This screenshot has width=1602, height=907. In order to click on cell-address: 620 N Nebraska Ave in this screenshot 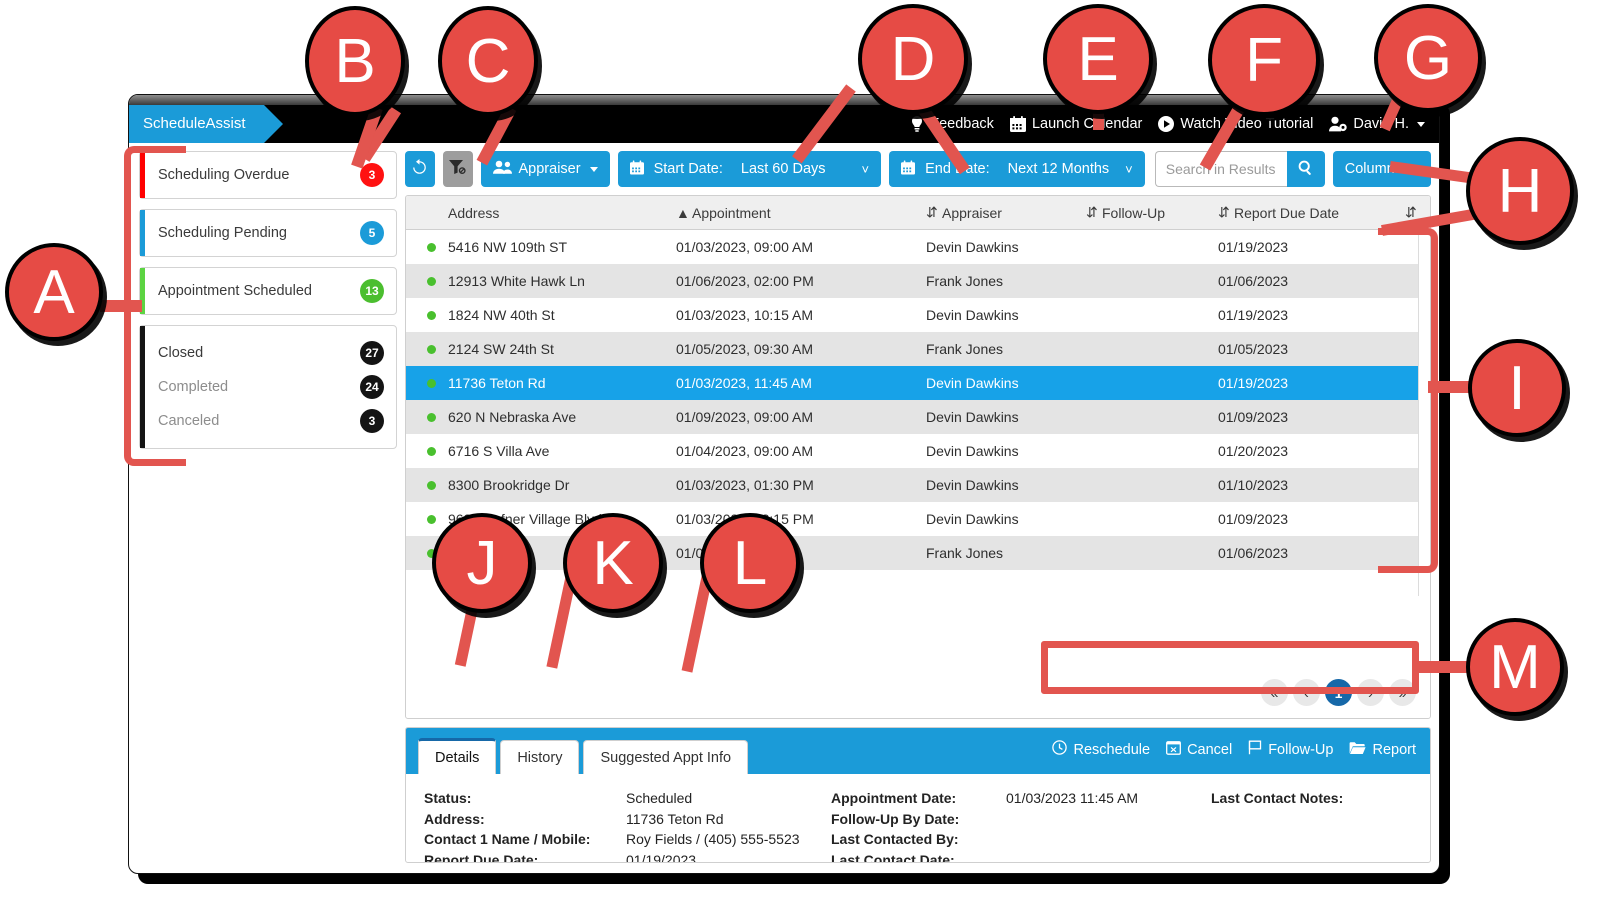, I will do `click(512, 417)`.